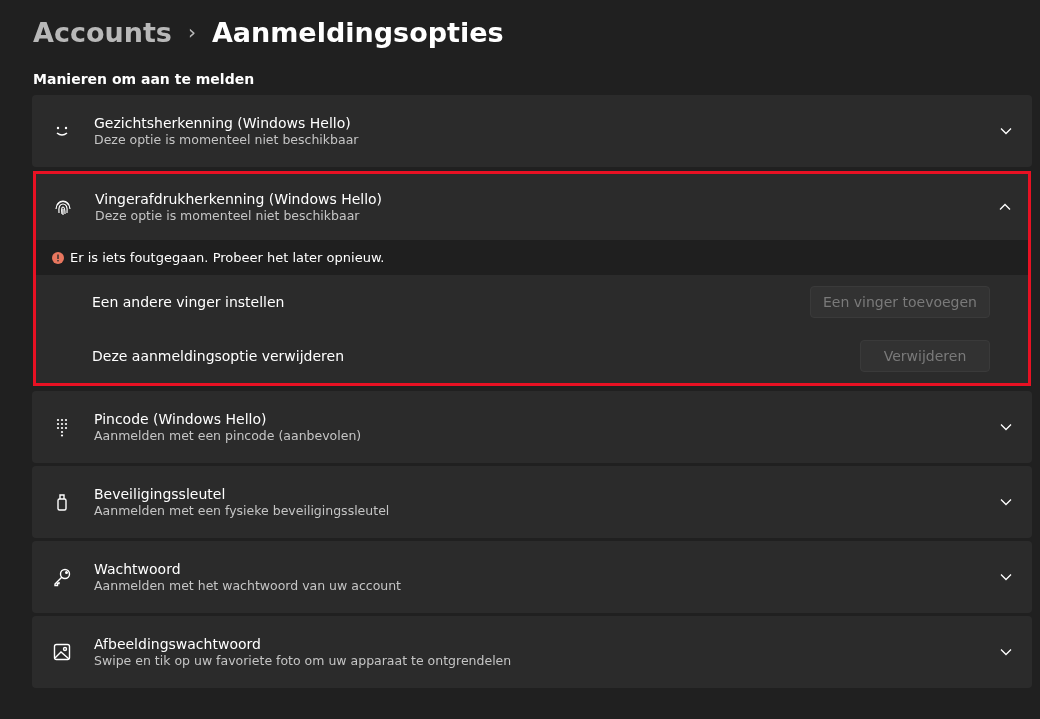 The image size is (1040, 719). What do you see at coordinates (62, 577) in the screenshot?
I see `key-icon` at bounding box center [62, 577].